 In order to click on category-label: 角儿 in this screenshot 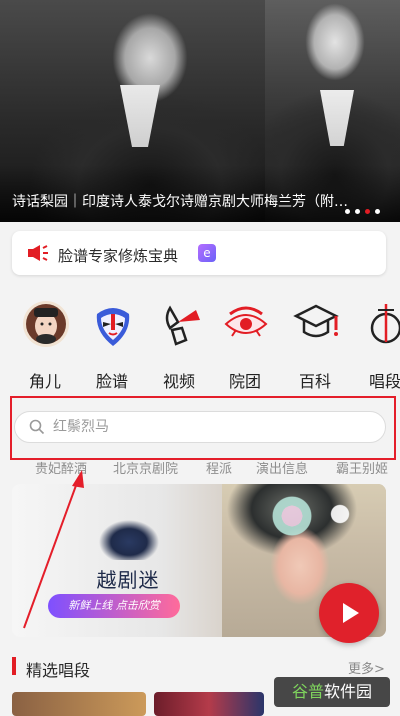, I will do `click(44, 381)`.